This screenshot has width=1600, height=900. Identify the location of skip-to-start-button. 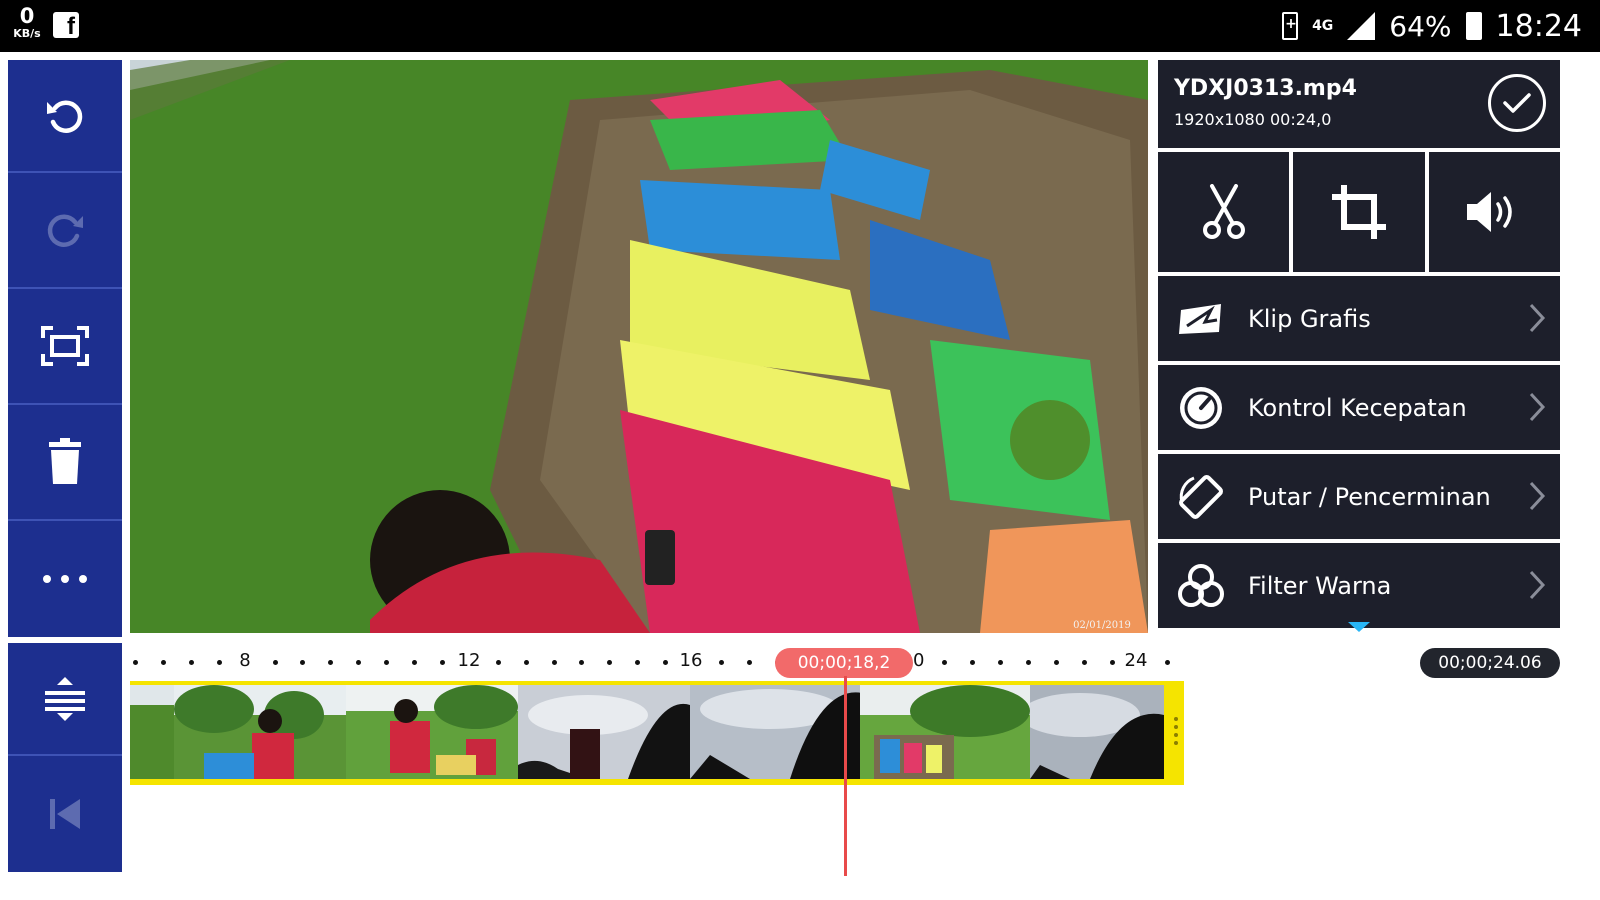
(65, 814).